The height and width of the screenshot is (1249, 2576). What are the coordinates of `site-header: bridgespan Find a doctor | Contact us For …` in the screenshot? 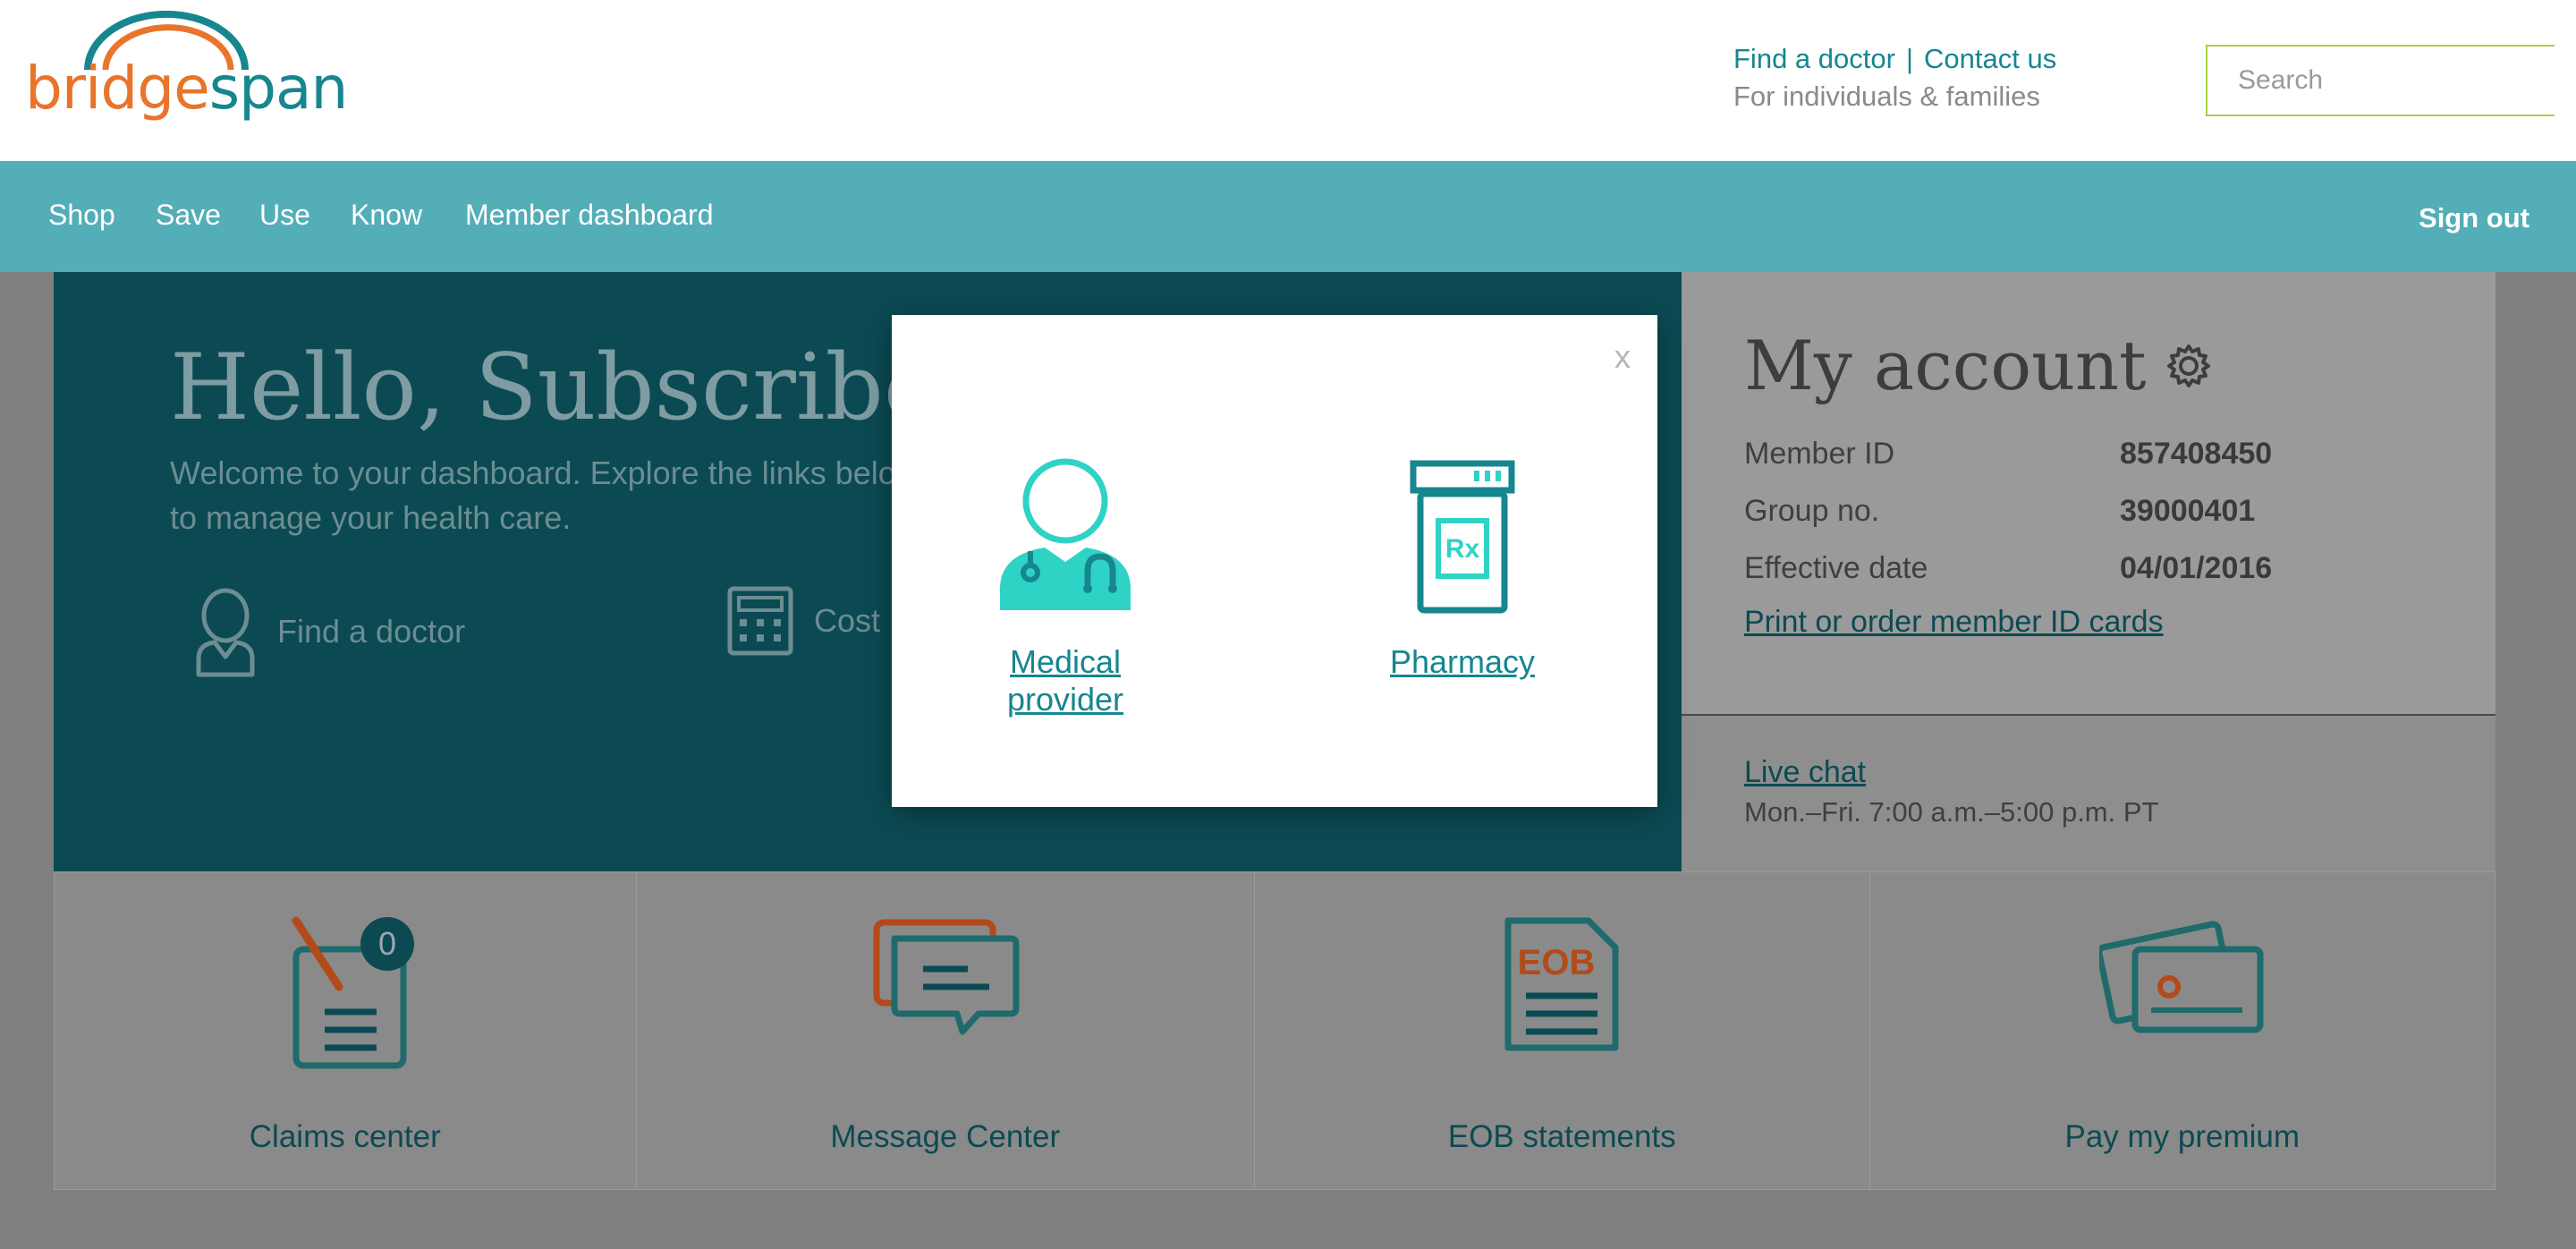 It's located at (1288, 81).